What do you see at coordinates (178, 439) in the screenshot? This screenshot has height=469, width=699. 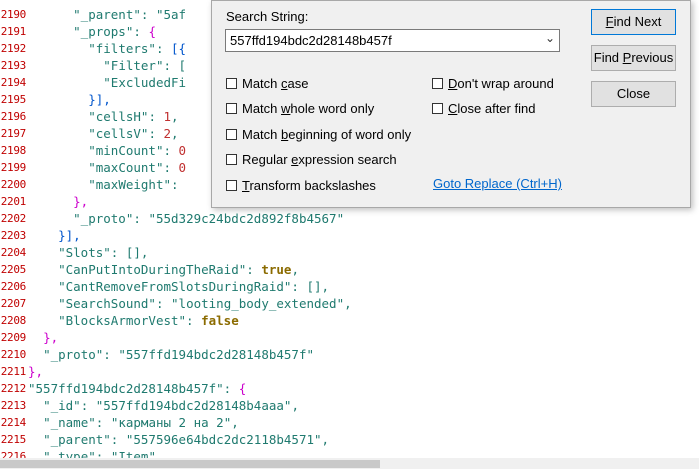 I see `code-line: "_parent": "557596e64bdc2dc2118b4571",` at bounding box center [178, 439].